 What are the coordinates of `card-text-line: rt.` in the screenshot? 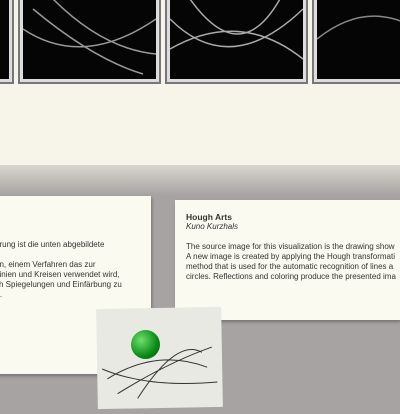 It's located at (1, 294).